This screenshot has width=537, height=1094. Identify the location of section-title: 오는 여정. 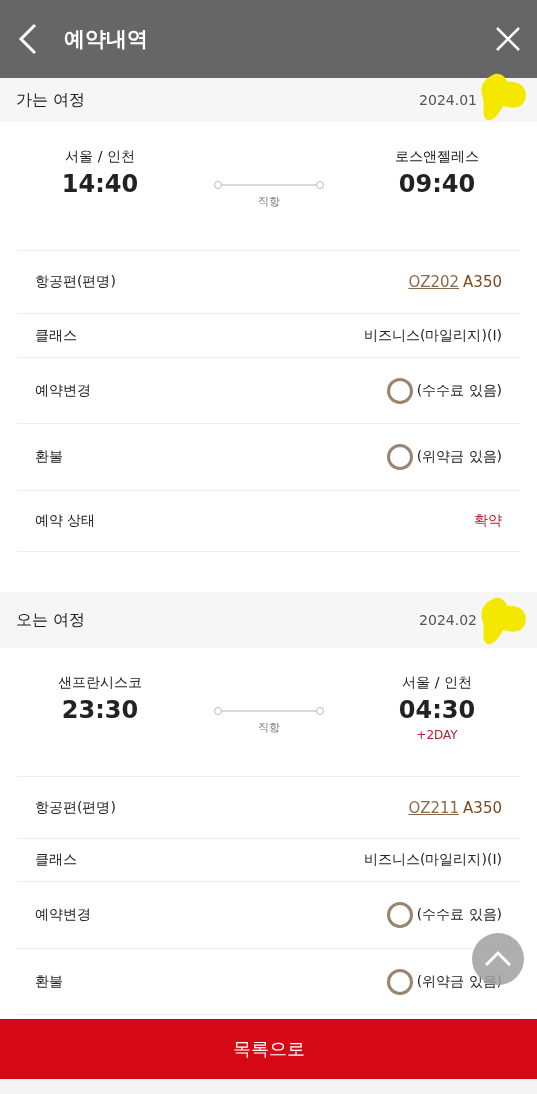
(51, 620).